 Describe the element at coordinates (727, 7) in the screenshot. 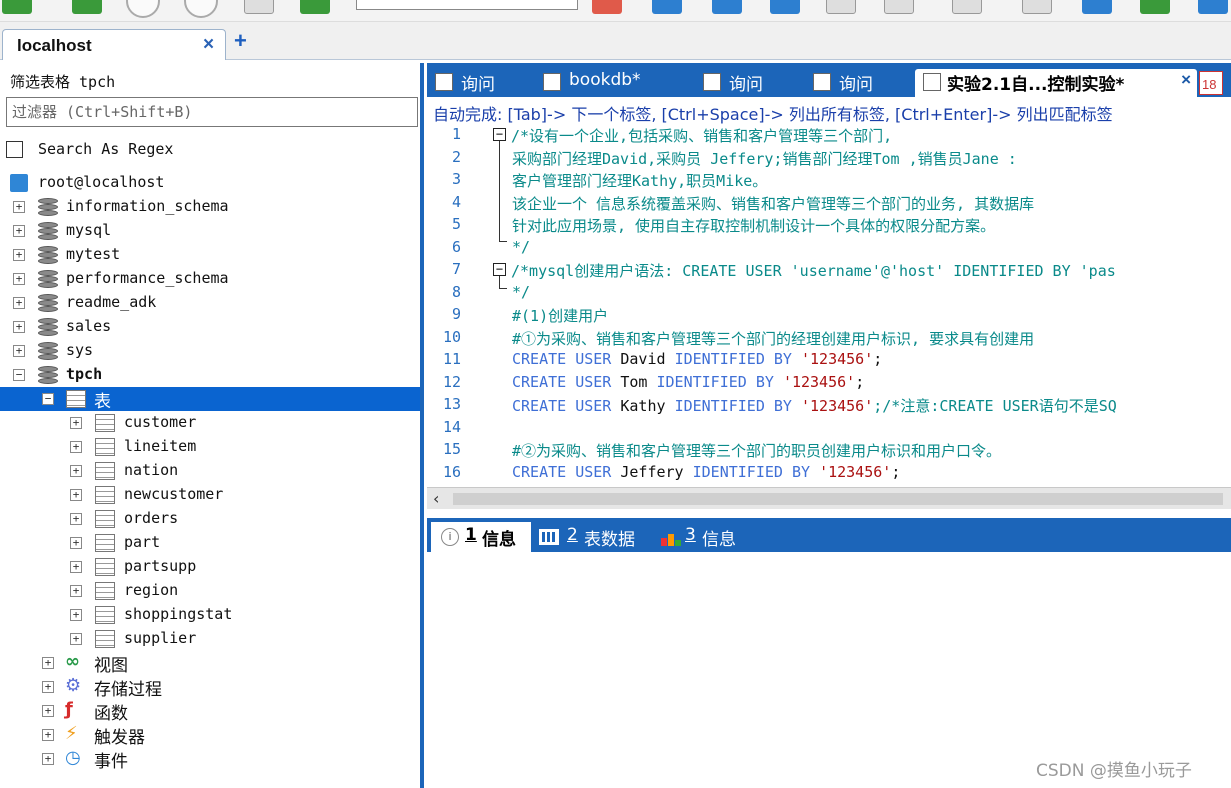

I see `execute-all-icon` at that location.